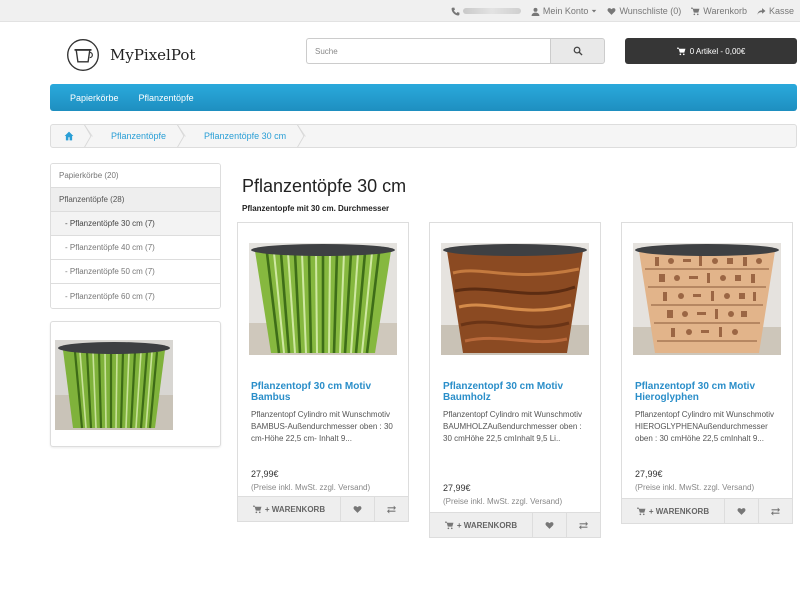 This screenshot has height=600, width=800. I want to click on main-nav: Papierkörbe Pflanzentöpfe, so click(423, 97).